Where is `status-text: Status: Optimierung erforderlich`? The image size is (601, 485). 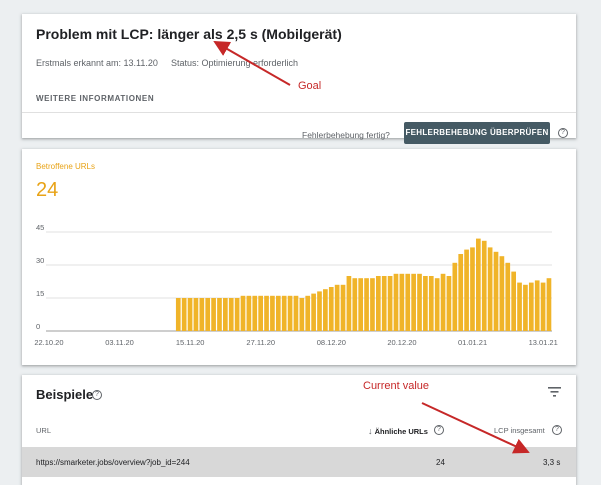
status-text: Status: Optimierung erforderlich is located at coordinates (234, 63).